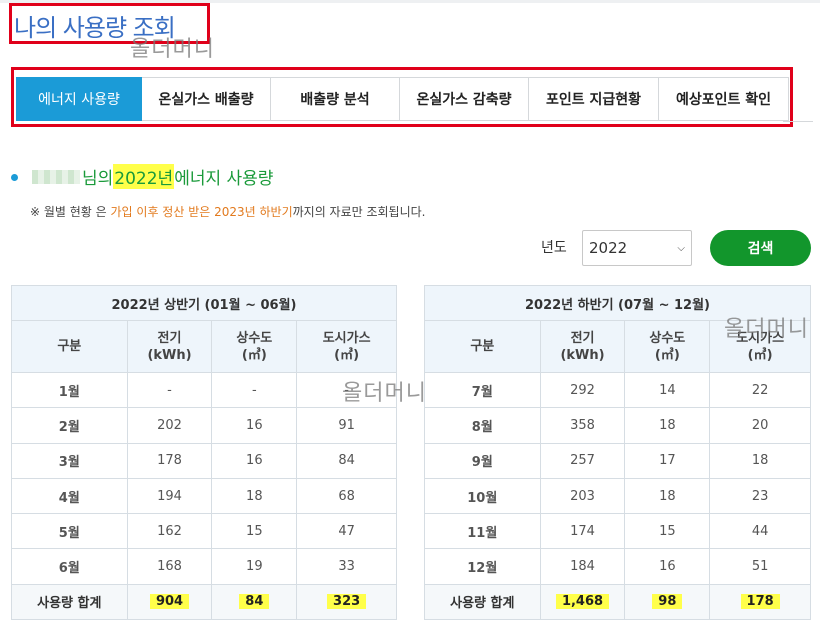 The width and height of the screenshot is (820, 632). I want to click on tab-point-payments: 포인트 지급현황, so click(594, 99).